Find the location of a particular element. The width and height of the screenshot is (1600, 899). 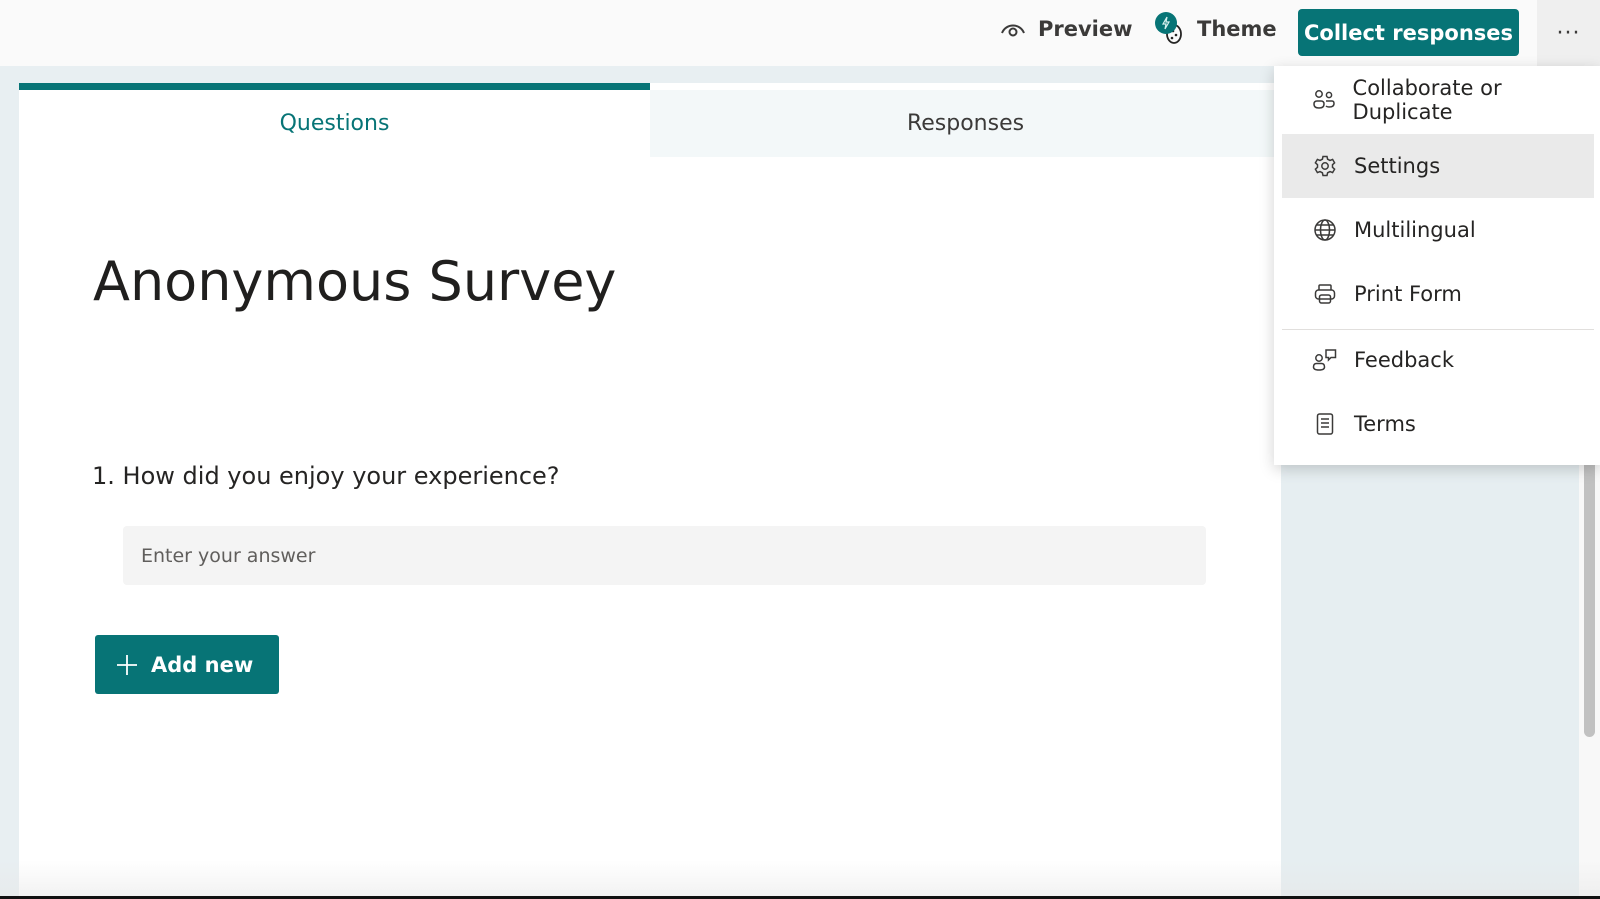

preview-label: Preview is located at coordinates (1085, 29).